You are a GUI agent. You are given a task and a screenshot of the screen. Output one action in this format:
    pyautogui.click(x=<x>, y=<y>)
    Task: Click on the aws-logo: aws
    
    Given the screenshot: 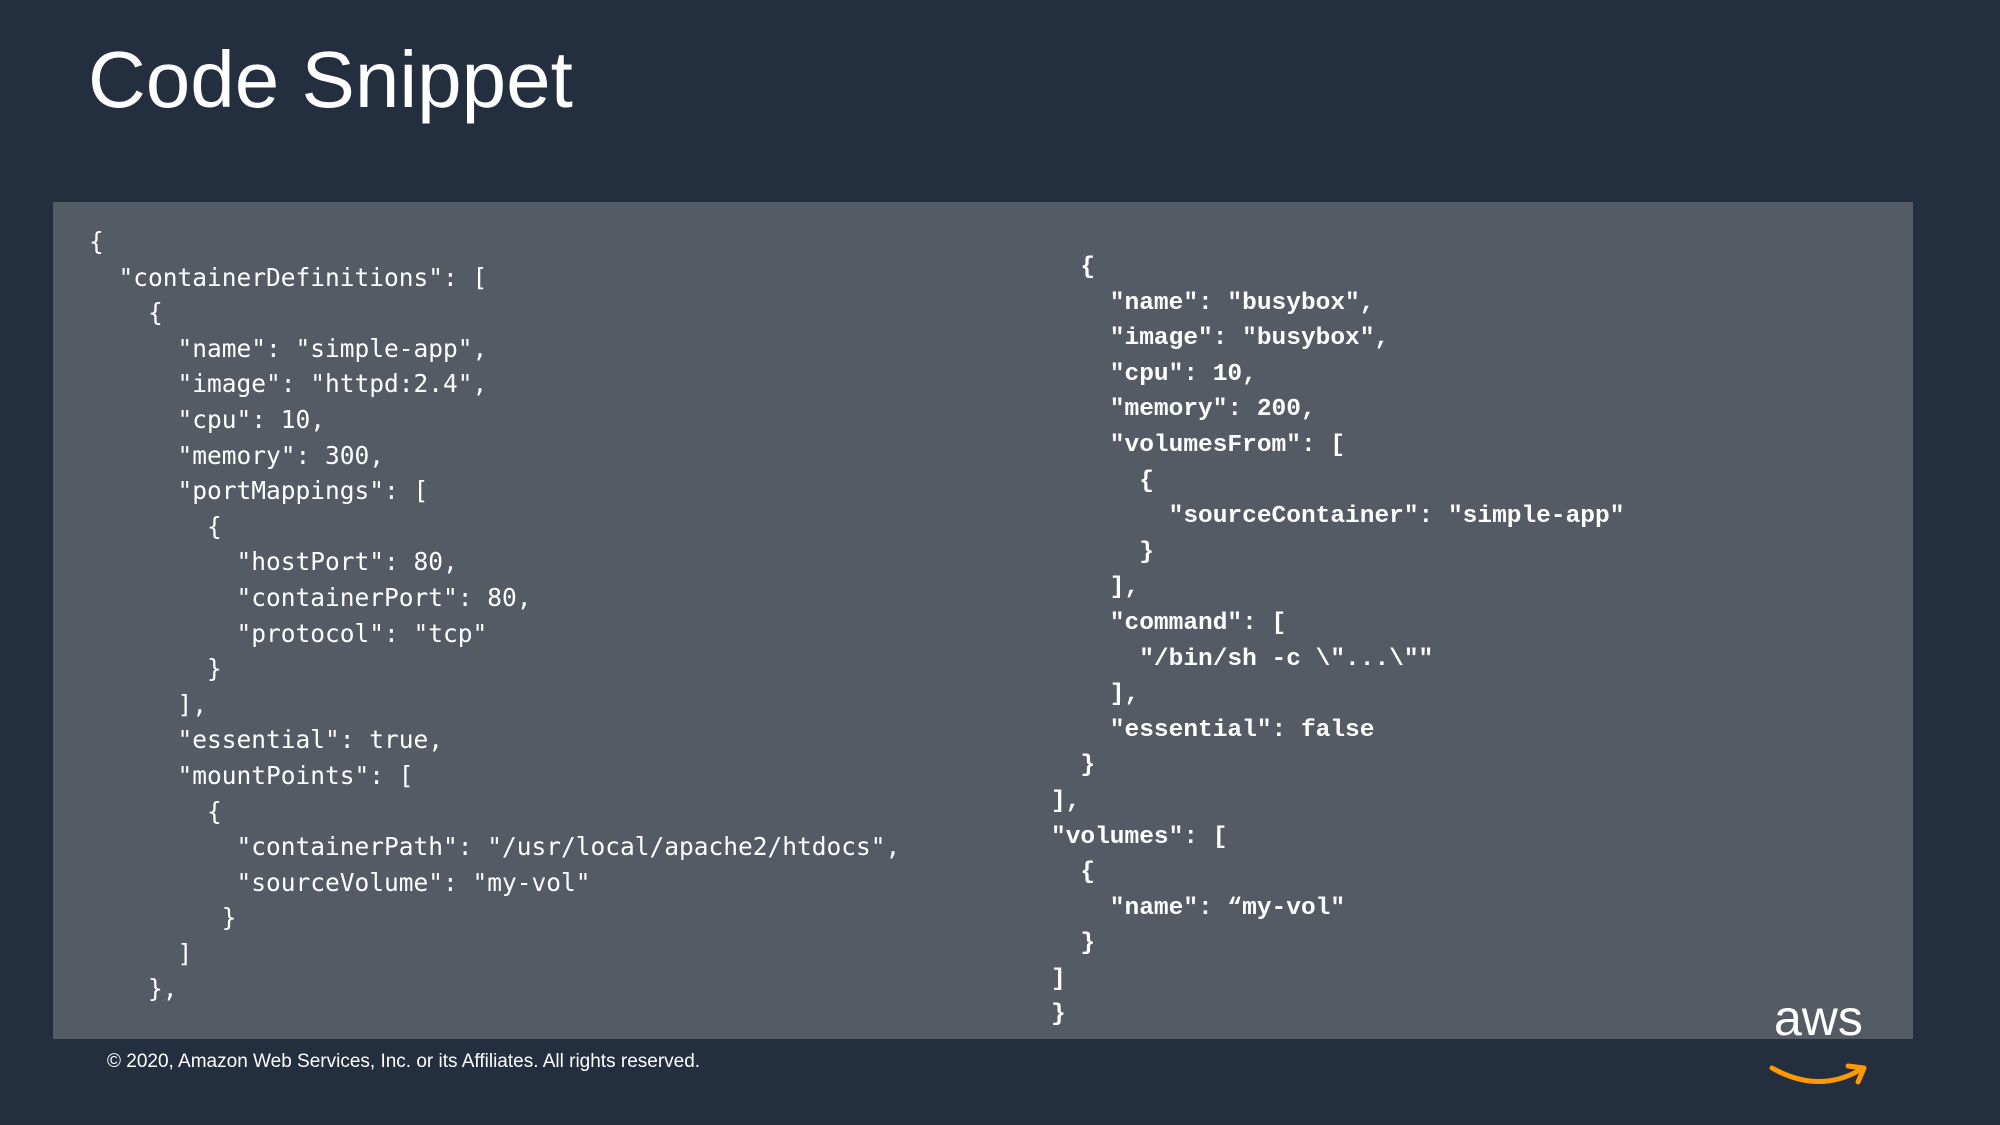 What is the action you would take?
    pyautogui.click(x=1819, y=1047)
    